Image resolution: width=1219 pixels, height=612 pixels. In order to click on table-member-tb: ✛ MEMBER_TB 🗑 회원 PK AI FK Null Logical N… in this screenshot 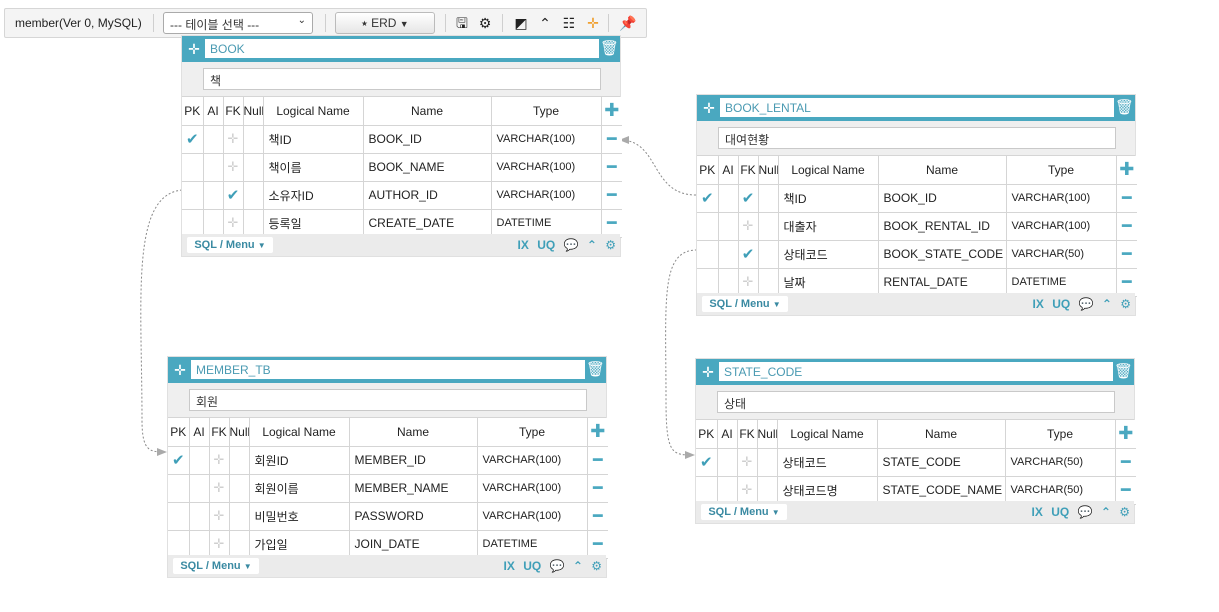, I will do `click(387, 467)`.